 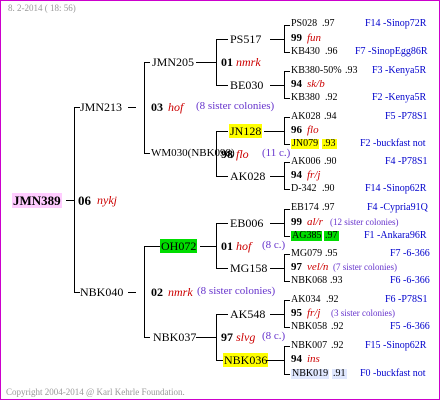 What do you see at coordinates (304, 24) in the screenshot?
I see `gen4-id: PS028` at bounding box center [304, 24].